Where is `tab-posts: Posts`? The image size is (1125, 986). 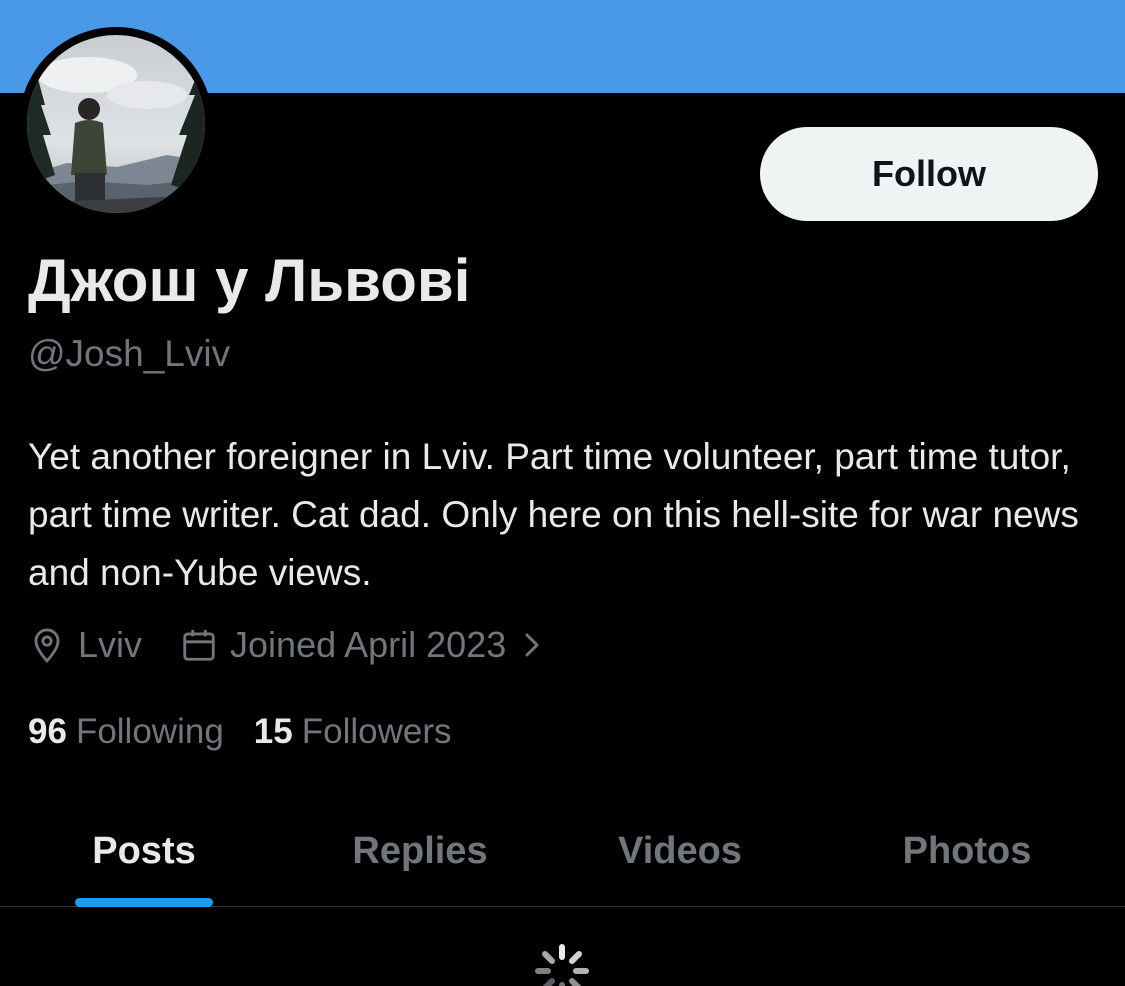
tab-posts: Posts is located at coordinates (144, 851).